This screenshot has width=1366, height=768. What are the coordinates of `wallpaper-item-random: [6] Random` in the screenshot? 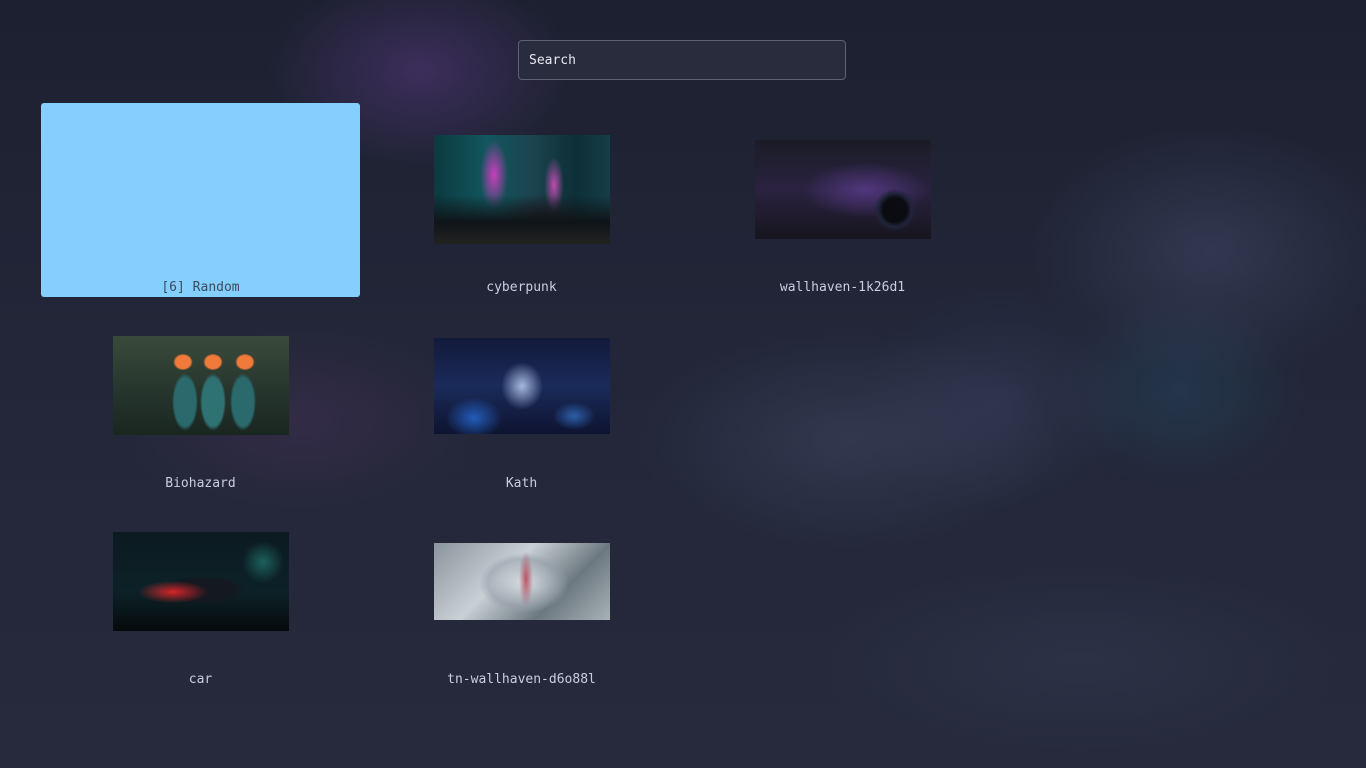 It's located at (200, 200).